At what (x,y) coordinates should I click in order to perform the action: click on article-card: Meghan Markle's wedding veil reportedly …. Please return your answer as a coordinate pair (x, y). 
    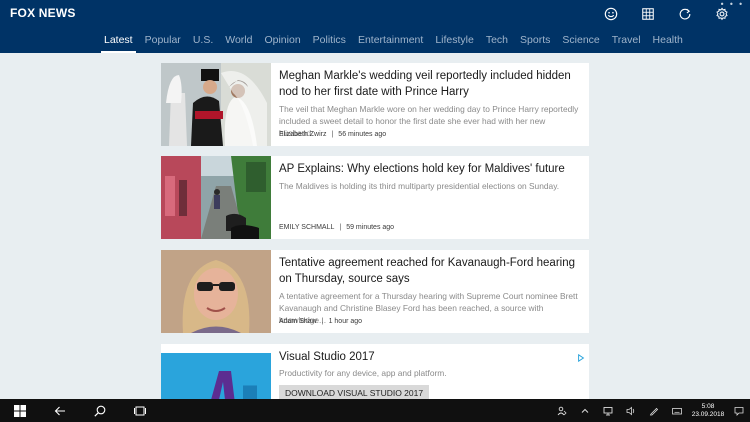
    Looking at the image, I should click on (375, 104).